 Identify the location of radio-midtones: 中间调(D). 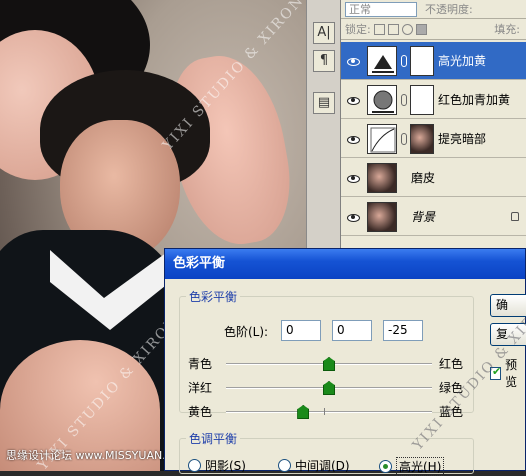
(314, 465).